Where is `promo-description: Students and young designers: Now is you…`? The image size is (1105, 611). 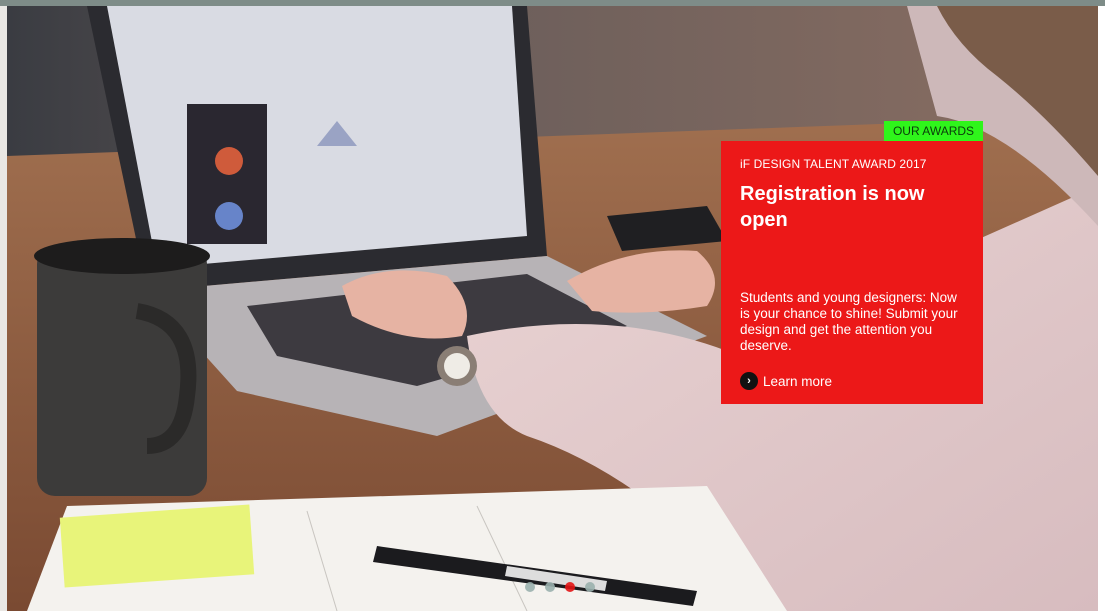 promo-description: Students and young designers: Now is you… is located at coordinates (849, 321).